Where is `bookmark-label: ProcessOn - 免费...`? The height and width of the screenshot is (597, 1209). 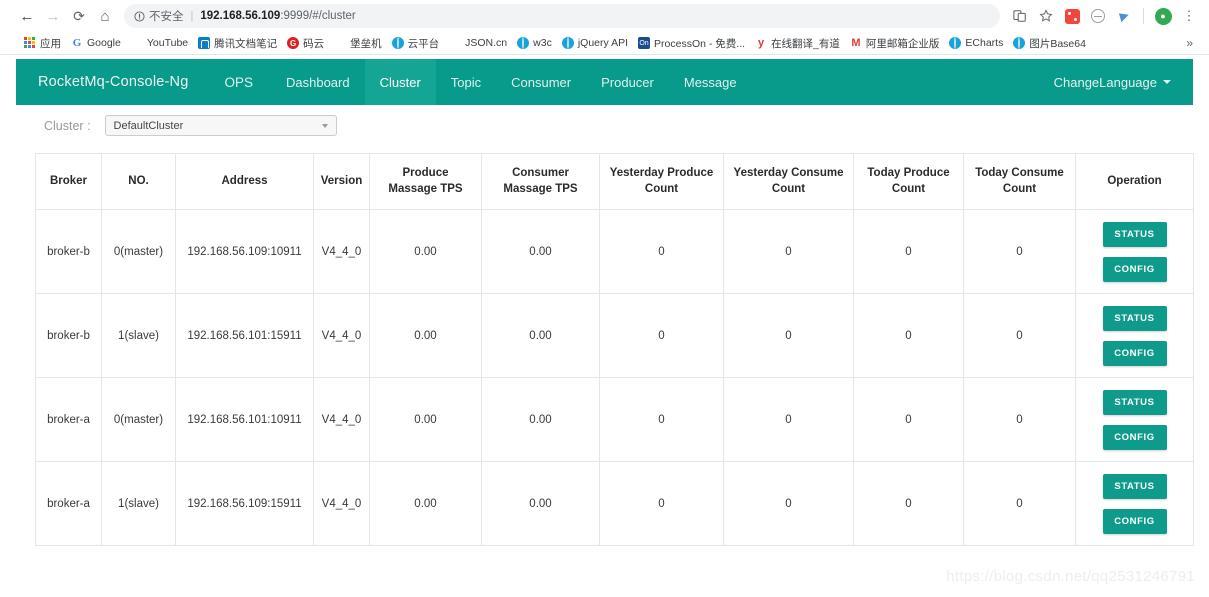
bookmark-label: ProcessOn - 免费... is located at coordinates (700, 43).